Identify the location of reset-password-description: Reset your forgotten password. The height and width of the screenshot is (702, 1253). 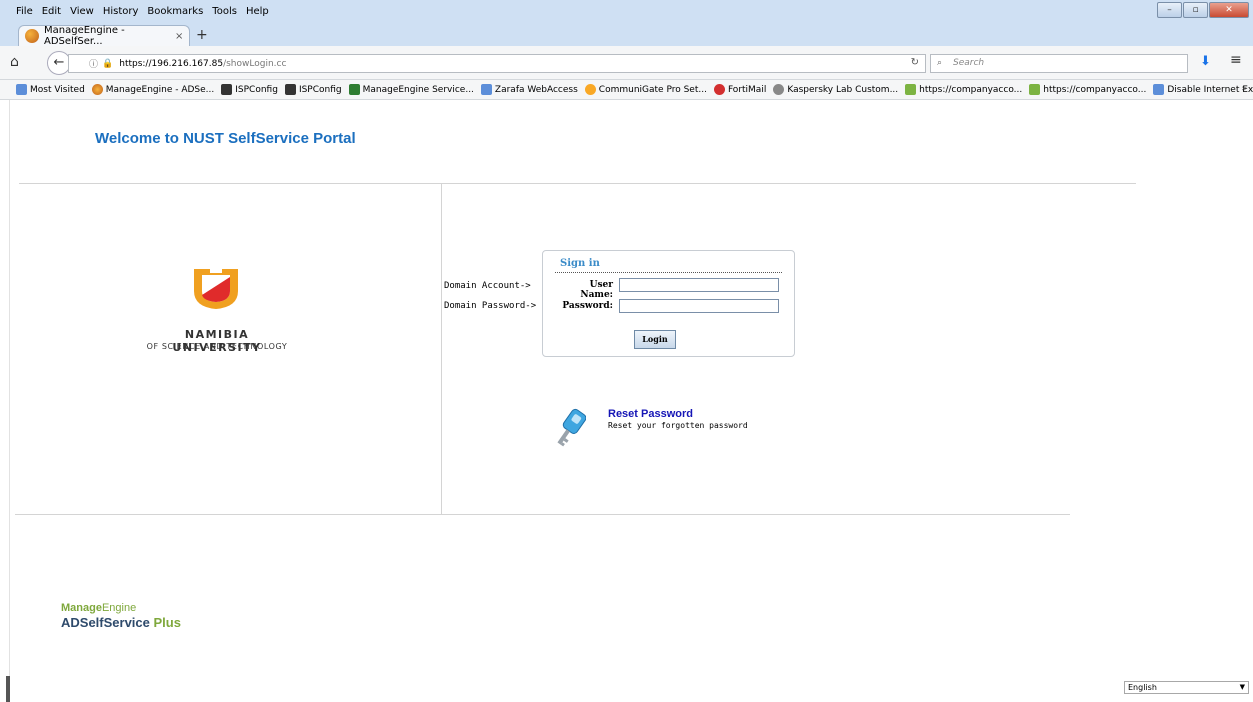
(678, 425).